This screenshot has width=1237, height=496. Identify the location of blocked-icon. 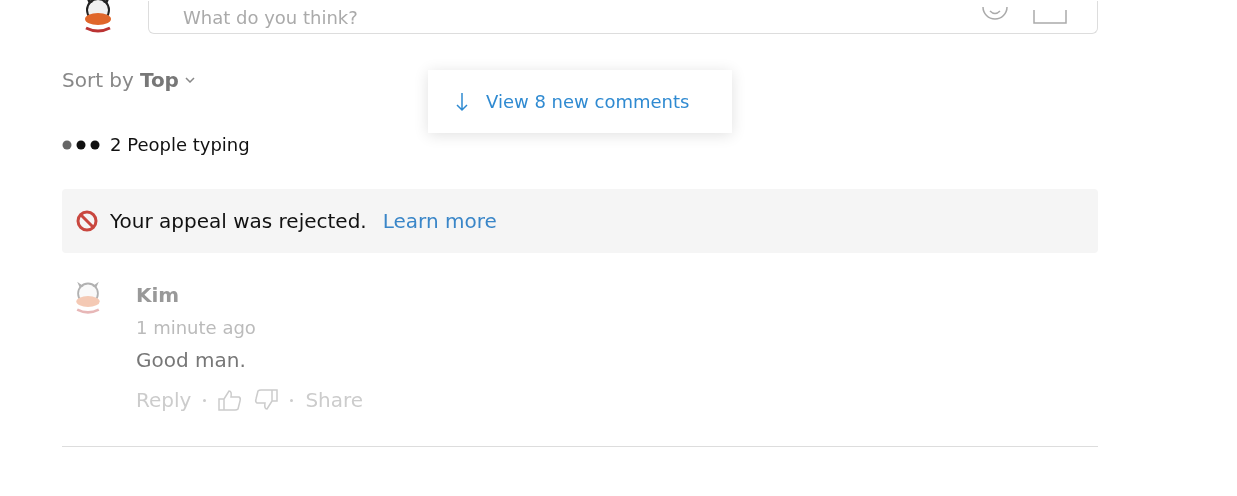
(87, 221).